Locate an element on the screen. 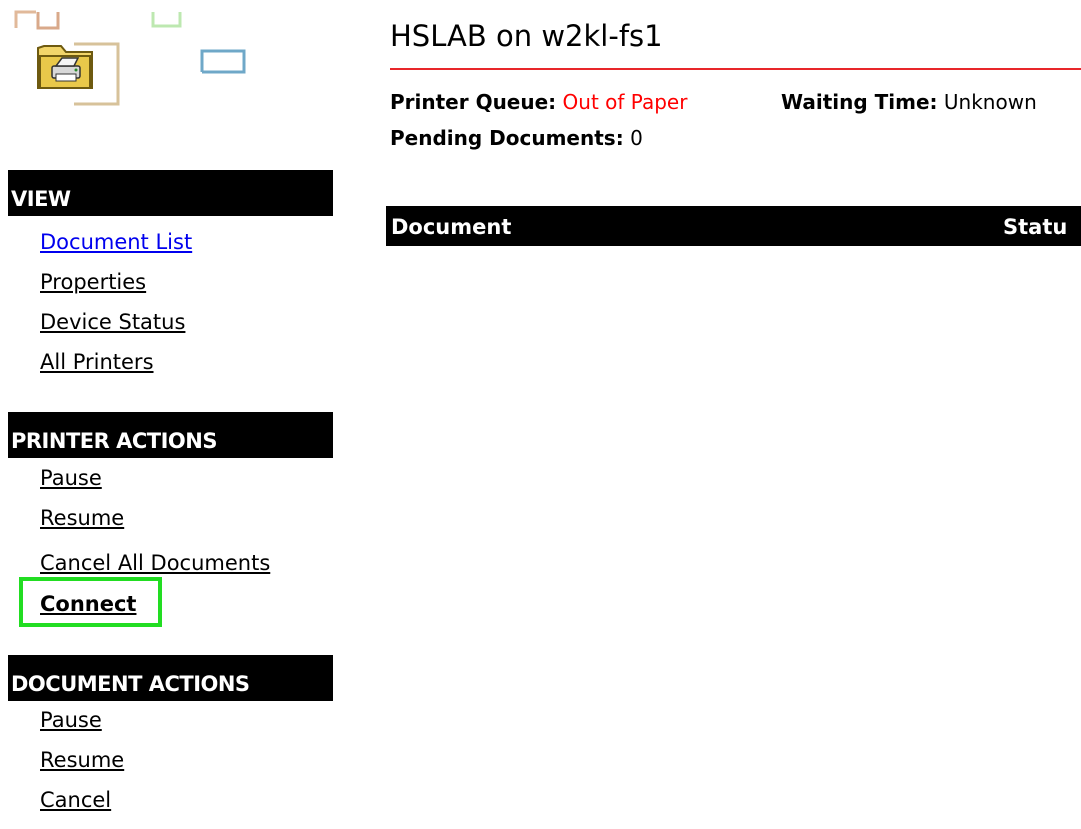 This screenshot has height=829, width=1081. document-actions-header: DOCUMENT ACTIONS is located at coordinates (170, 678).